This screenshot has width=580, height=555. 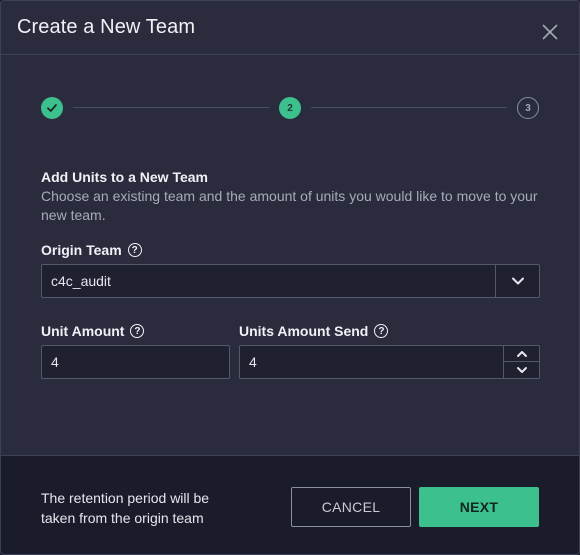 What do you see at coordinates (479, 507) in the screenshot?
I see `next-button: NEXT` at bounding box center [479, 507].